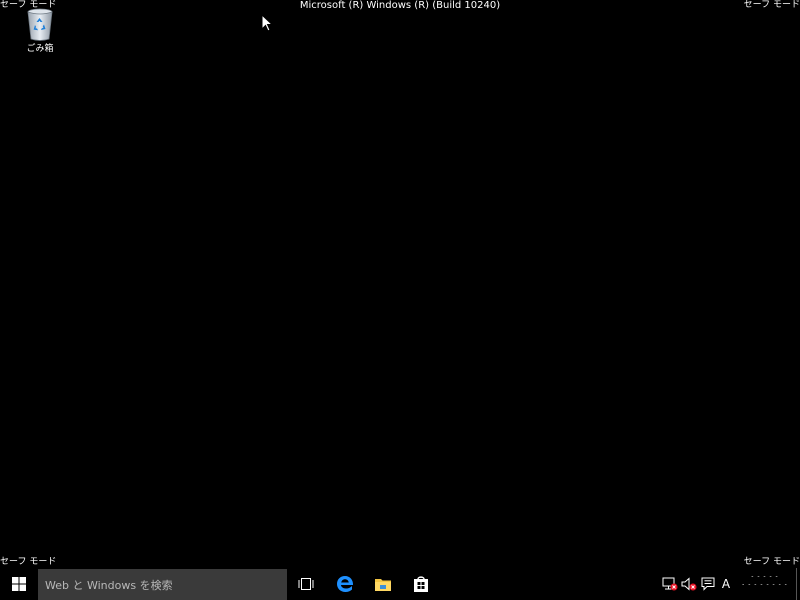 The width and height of the screenshot is (800, 600). Describe the element at coordinates (798, 584) in the screenshot. I see `show-desktop-button` at that location.